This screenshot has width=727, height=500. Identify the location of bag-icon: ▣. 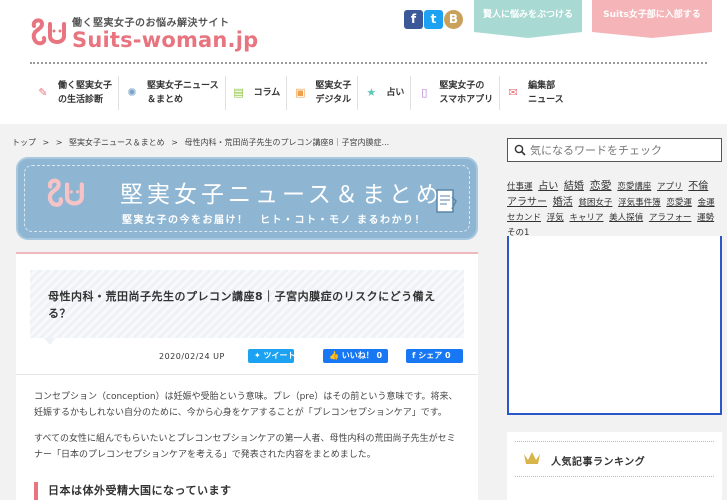
(300, 92).